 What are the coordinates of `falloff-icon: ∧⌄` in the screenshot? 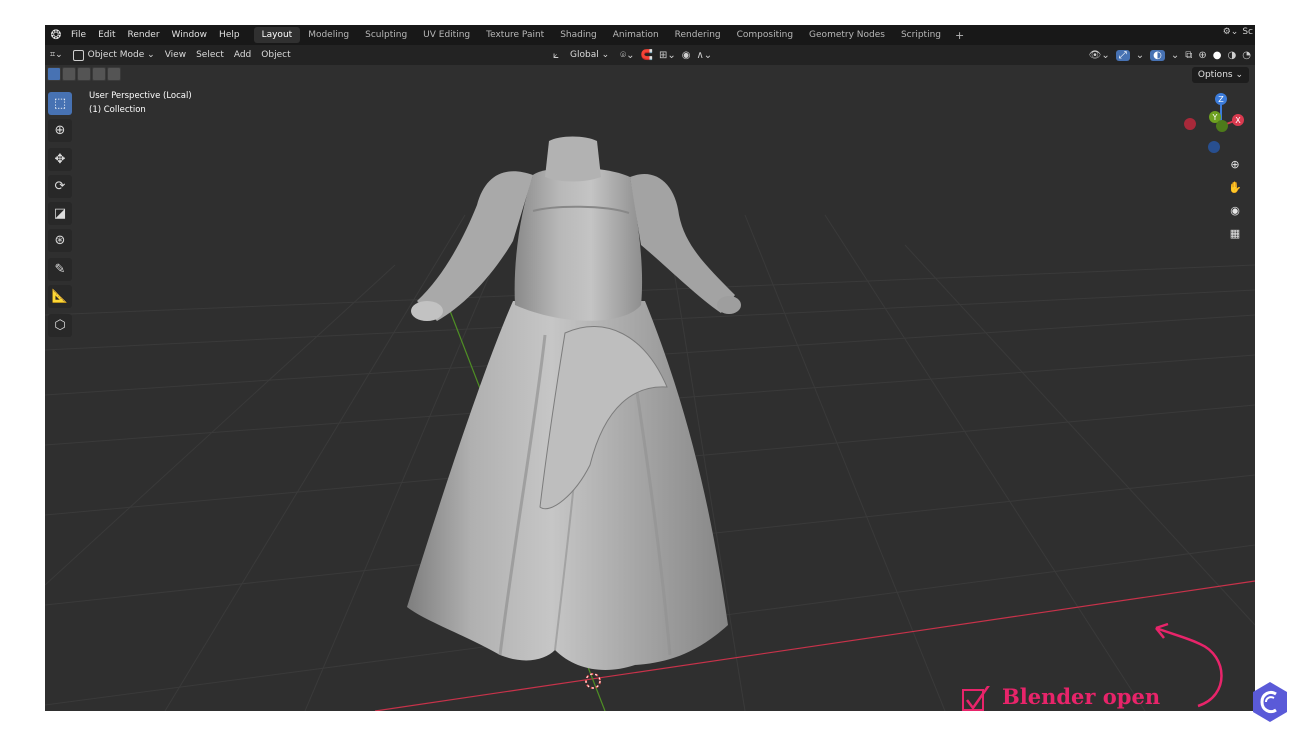 It's located at (704, 55).